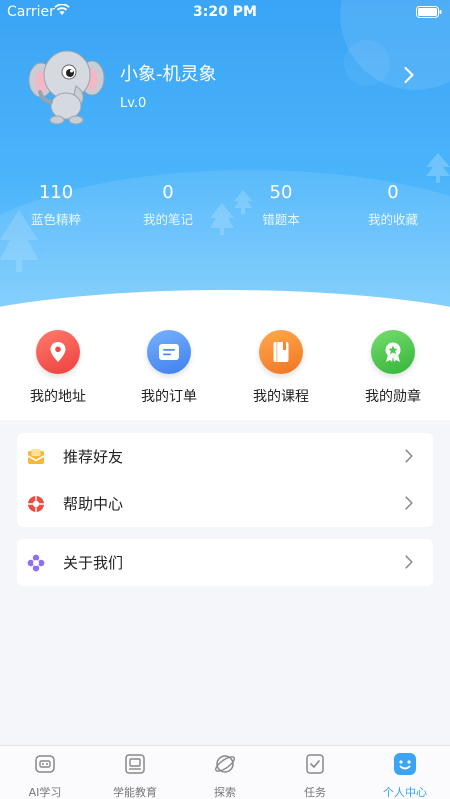 The width and height of the screenshot is (450, 799). I want to click on menu-item-recommend-friends: 推荐好友, so click(225, 456).